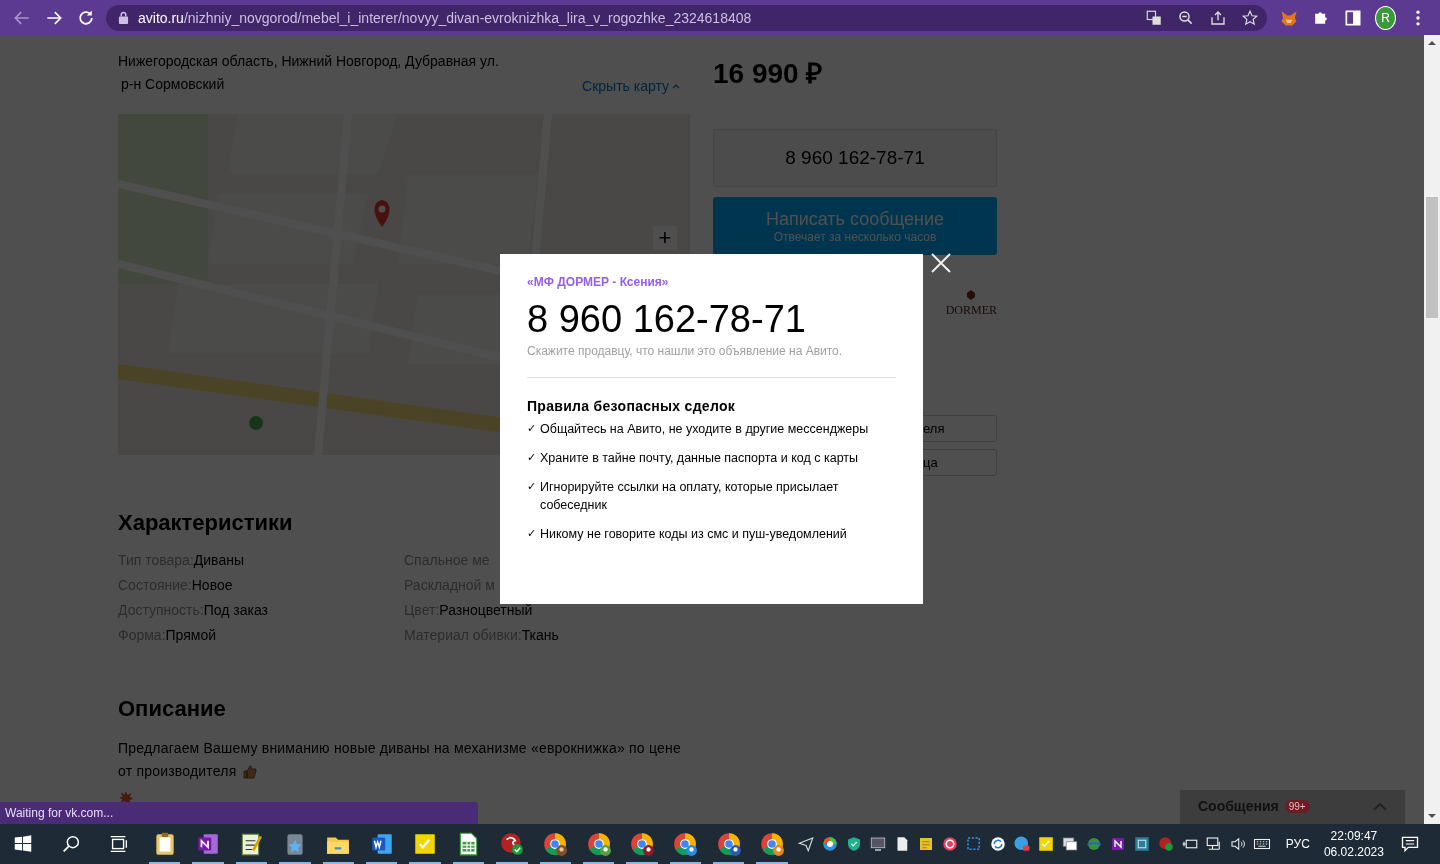 This screenshot has width=1440, height=864. What do you see at coordinates (205, 523) in the screenshot?
I see `section-heading: Характеристики` at bounding box center [205, 523].